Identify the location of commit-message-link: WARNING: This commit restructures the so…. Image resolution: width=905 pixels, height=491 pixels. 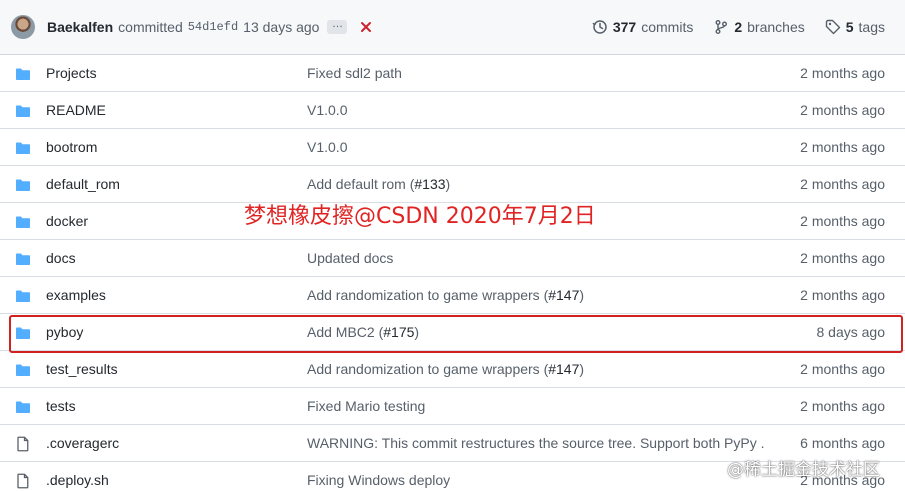
(536, 443).